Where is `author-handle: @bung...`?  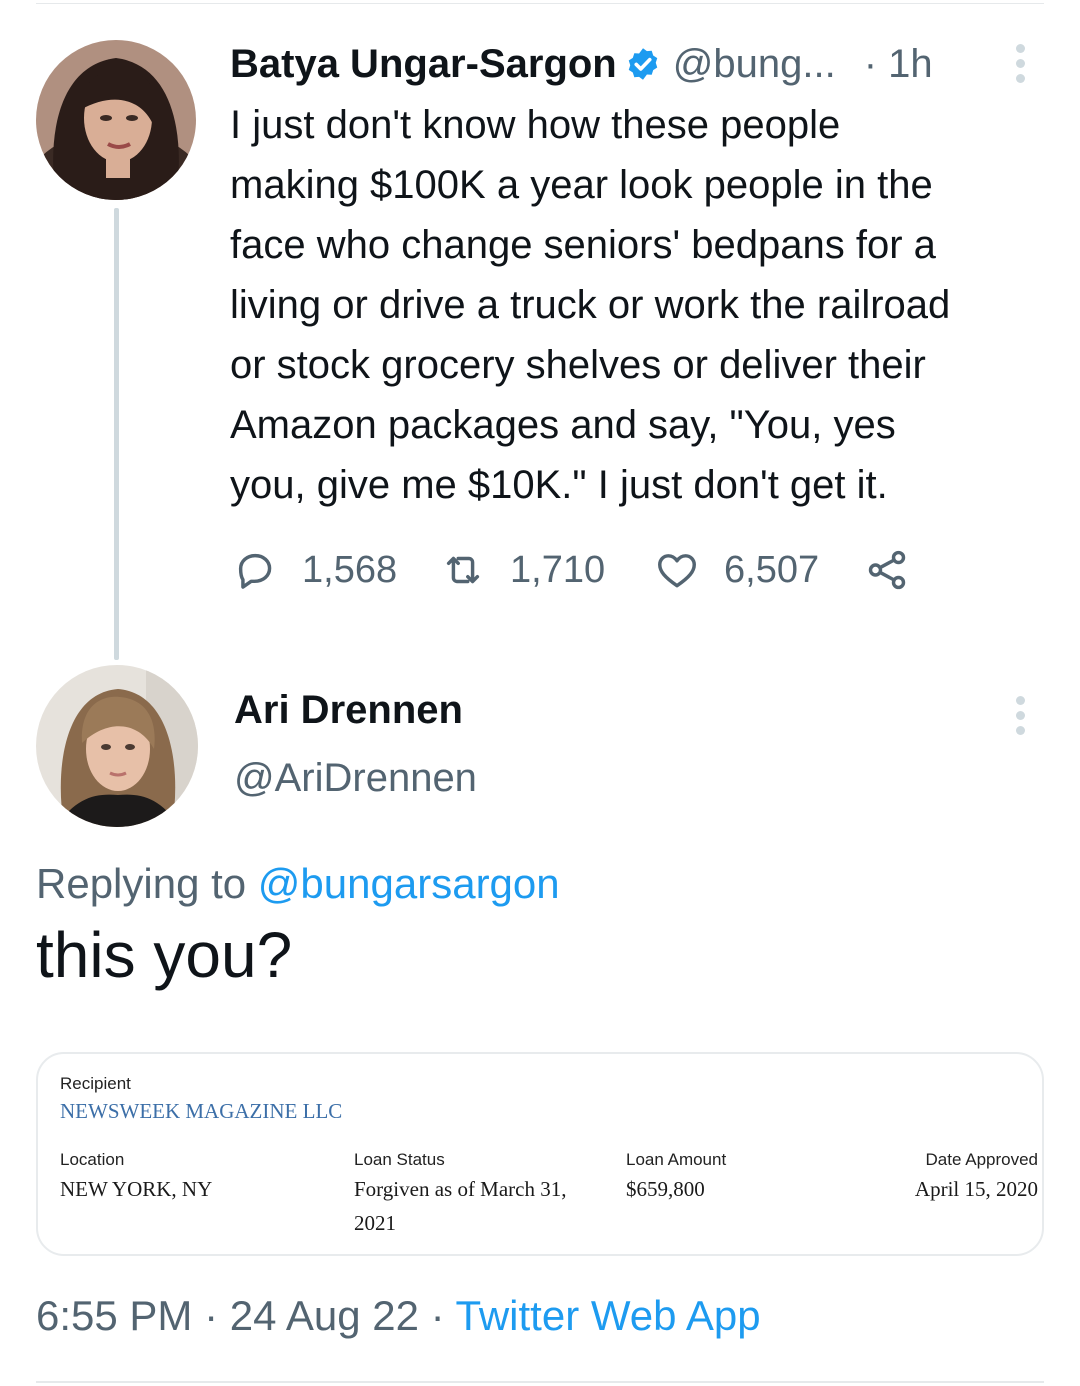
author-handle: @bung... is located at coordinates (754, 64).